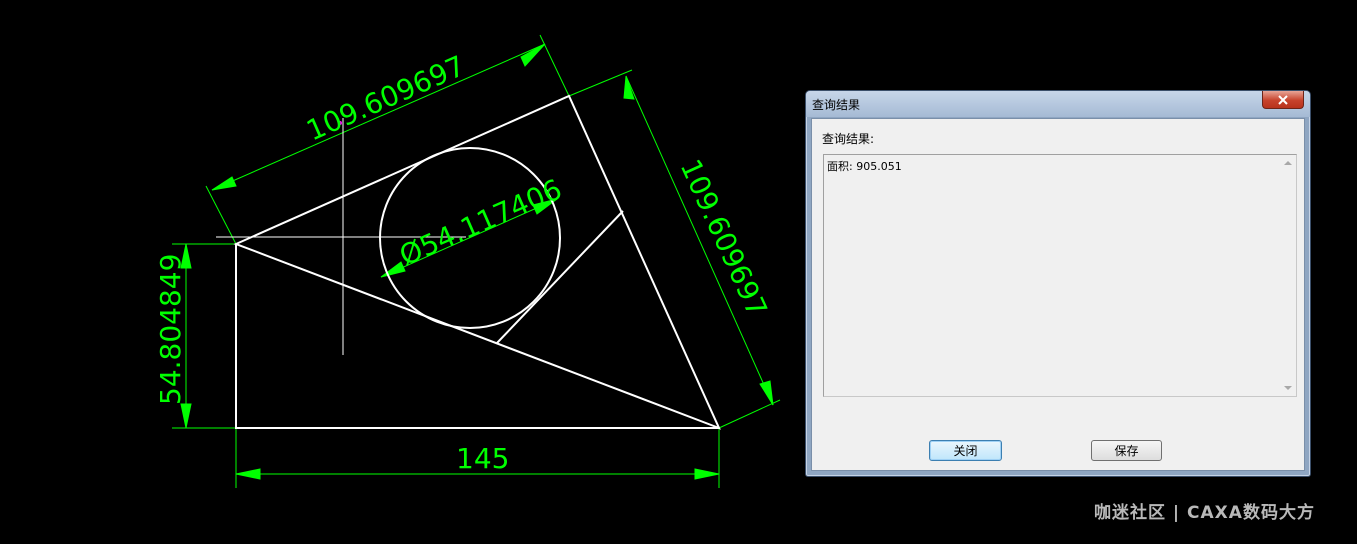 The width and height of the screenshot is (1357, 544). What do you see at coordinates (1288, 275) in the screenshot?
I see `vertical-scrollbar` at bounding box center [1288, 275].